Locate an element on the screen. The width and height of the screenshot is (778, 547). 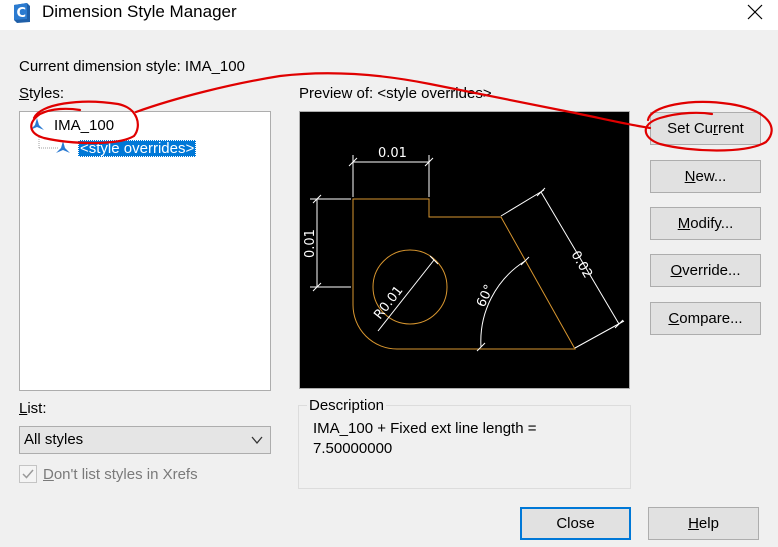
styles-label: Styles: is located at coordinates (42, 93).